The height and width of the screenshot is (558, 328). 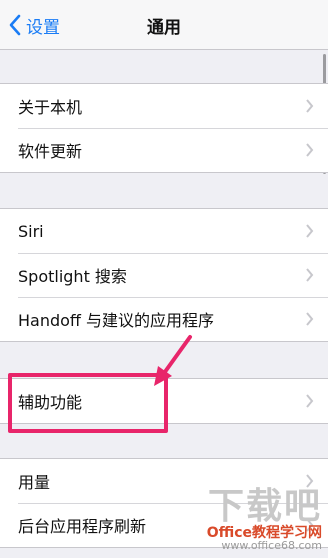 I want to click on highlight-box, so click(x=88, y=403).